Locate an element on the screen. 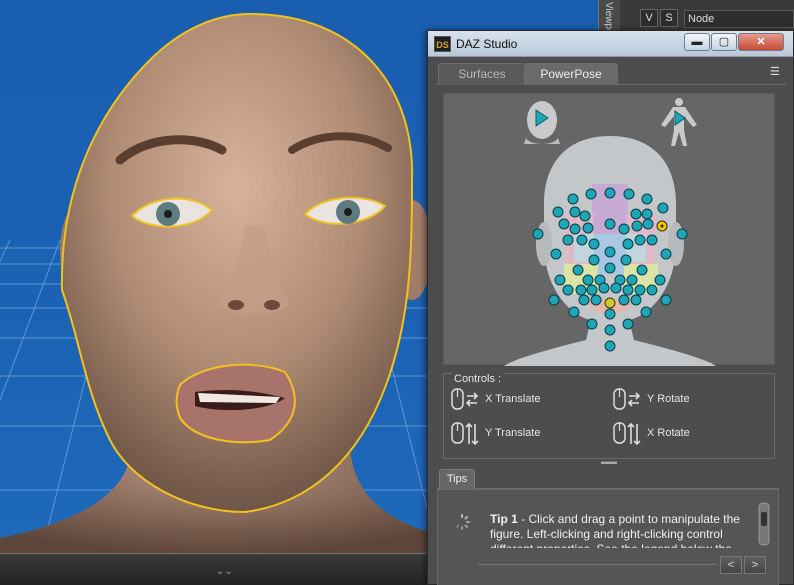 The width and height of the screenshot is (794, 585). daz-logo-icon: DS is located at coordinates (442, 44).